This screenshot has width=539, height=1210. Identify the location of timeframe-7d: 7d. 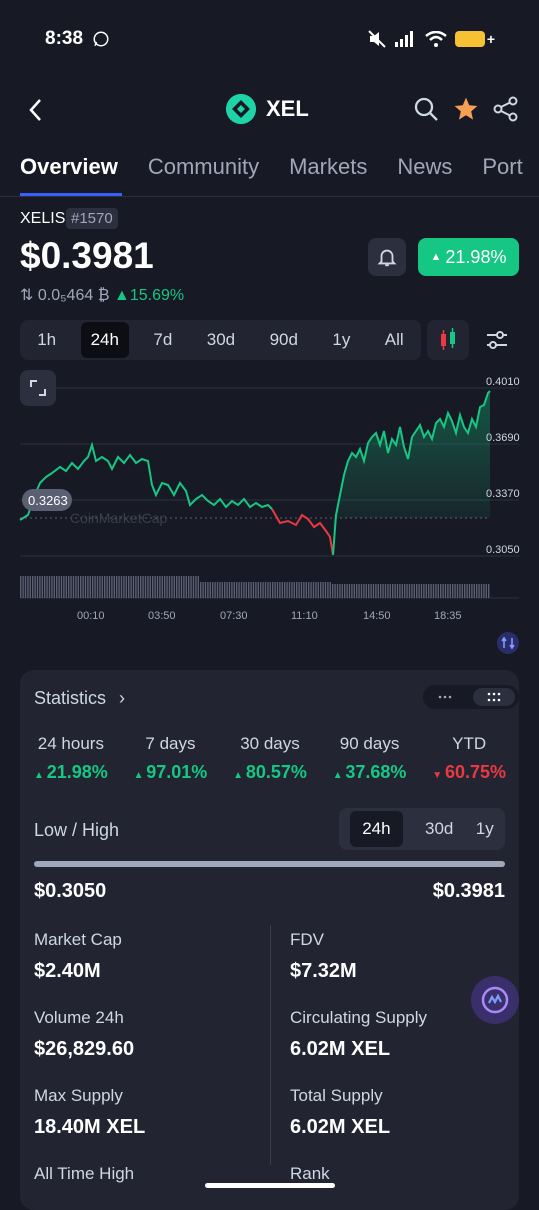
(162, 340).